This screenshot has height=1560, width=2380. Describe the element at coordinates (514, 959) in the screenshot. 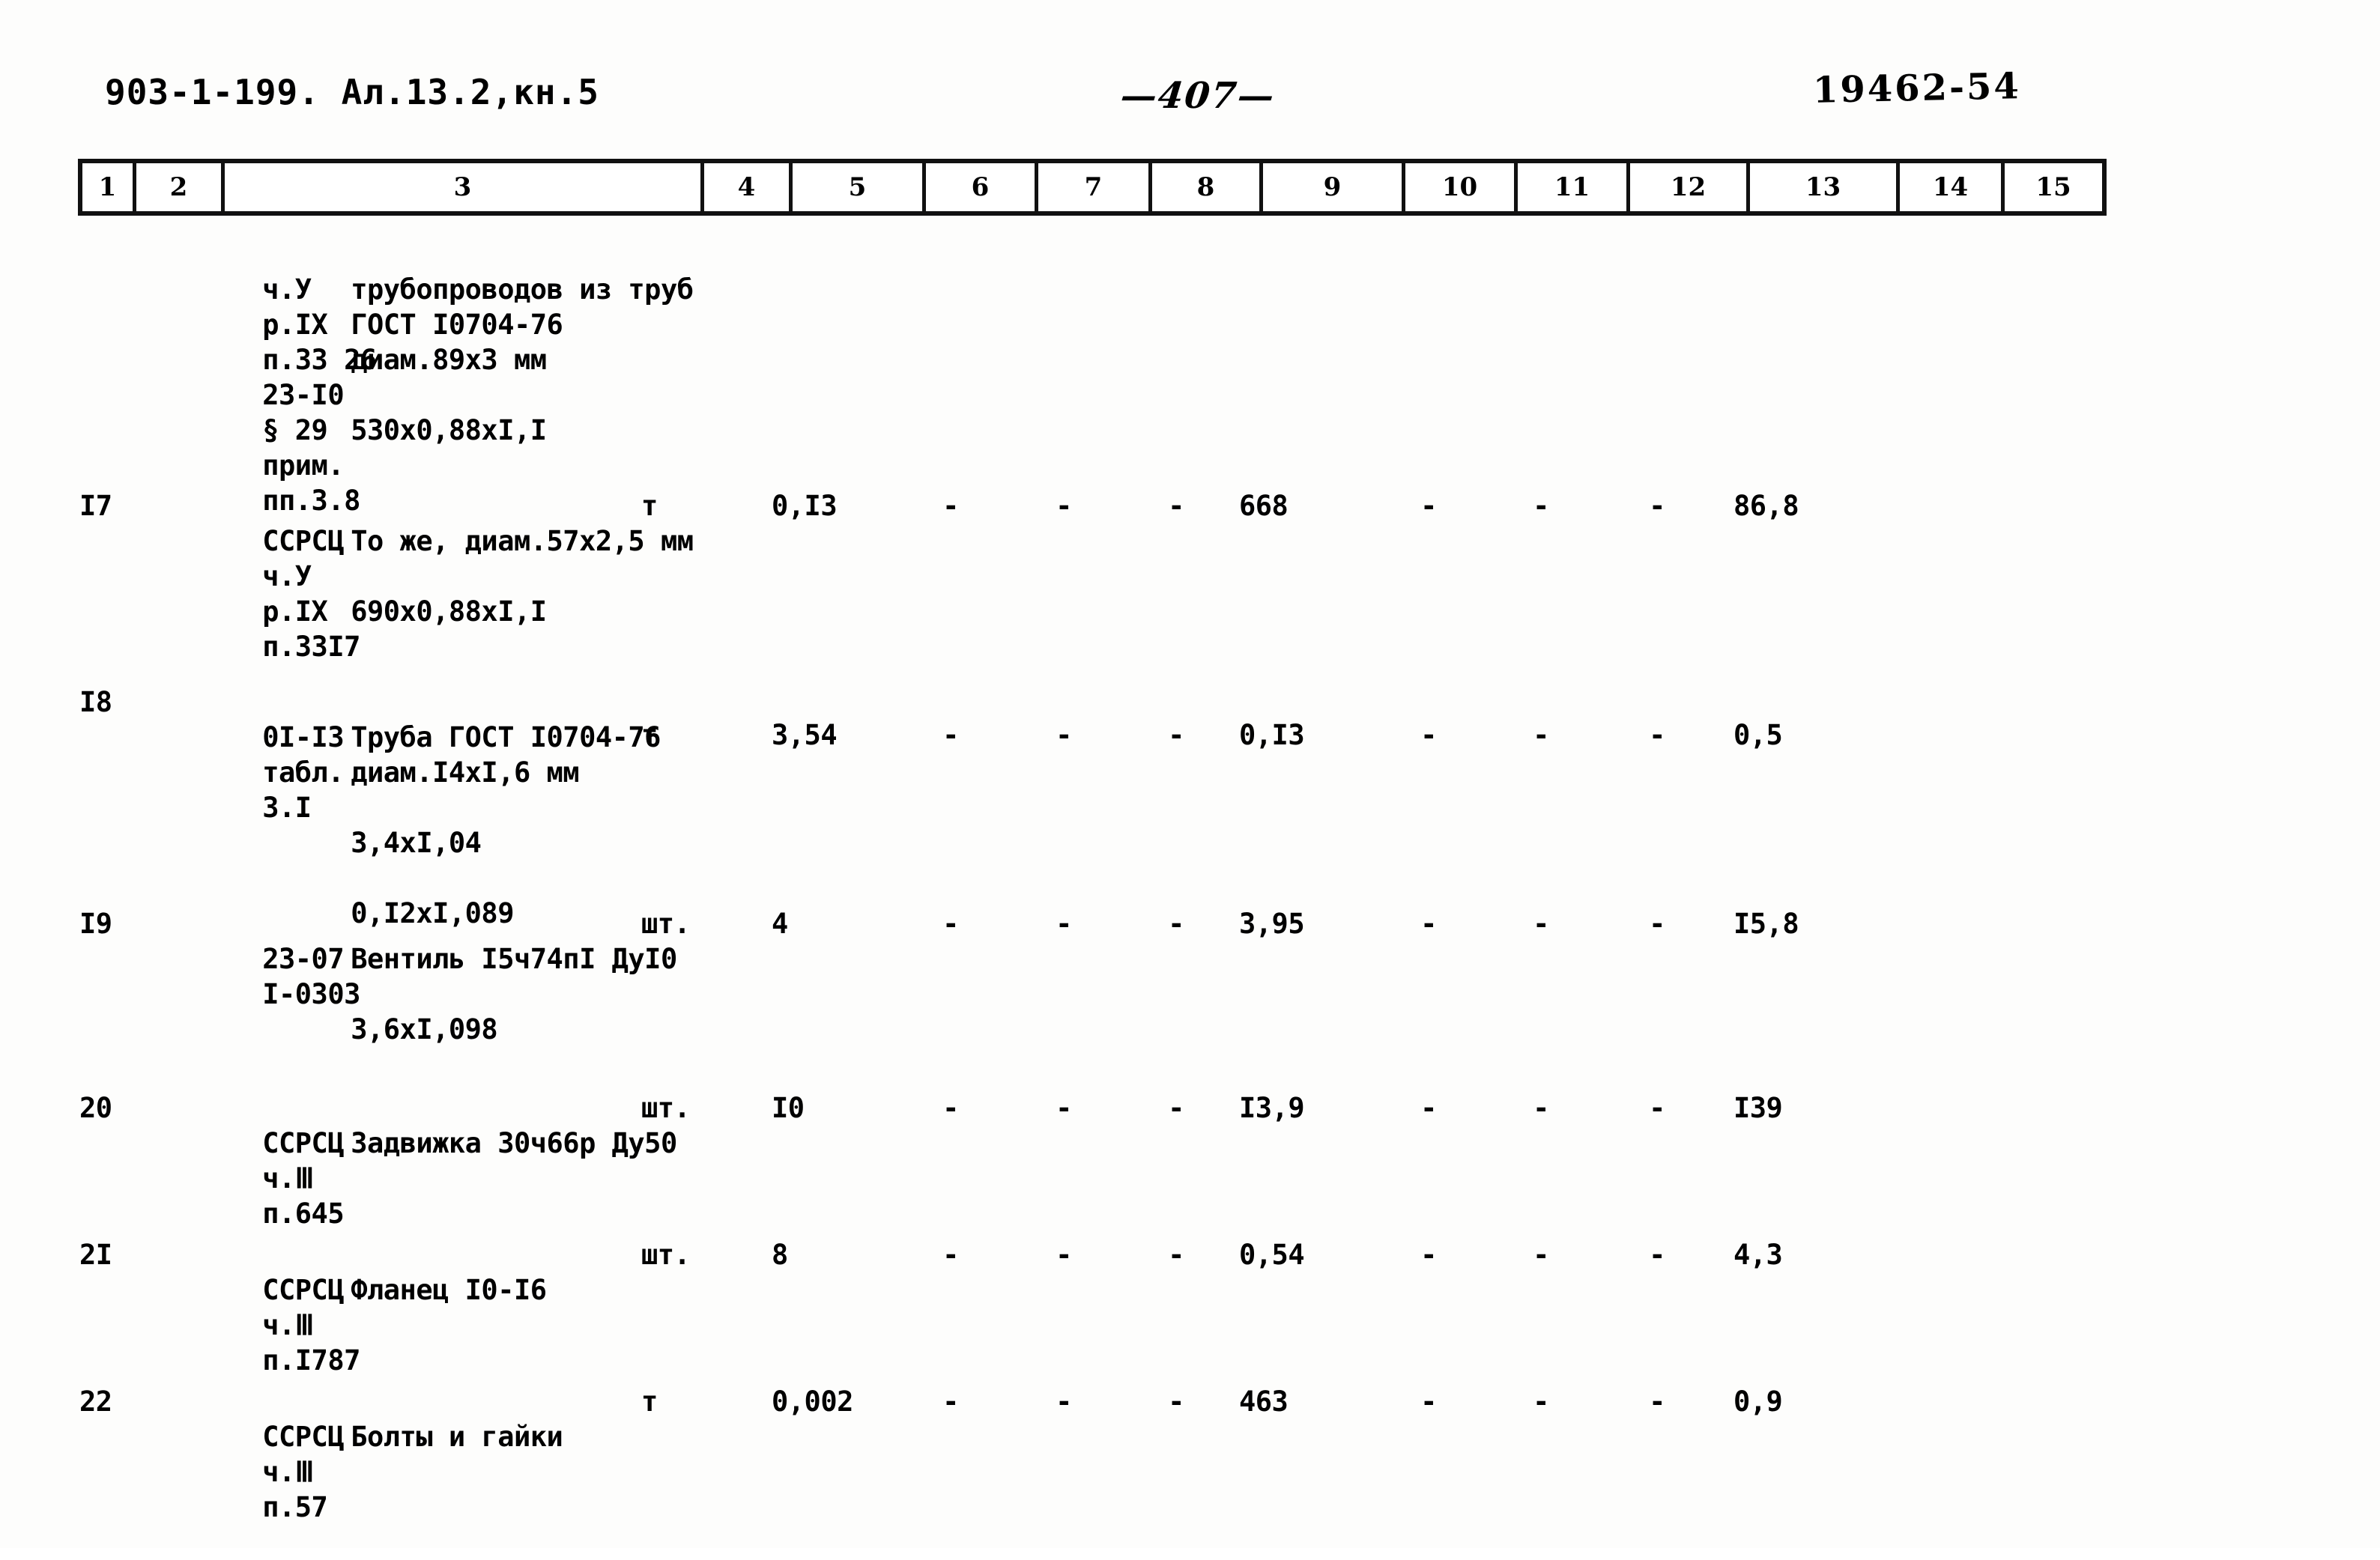

I see `description-line: Вентиль I5ч74пI ДуI0` at that location.